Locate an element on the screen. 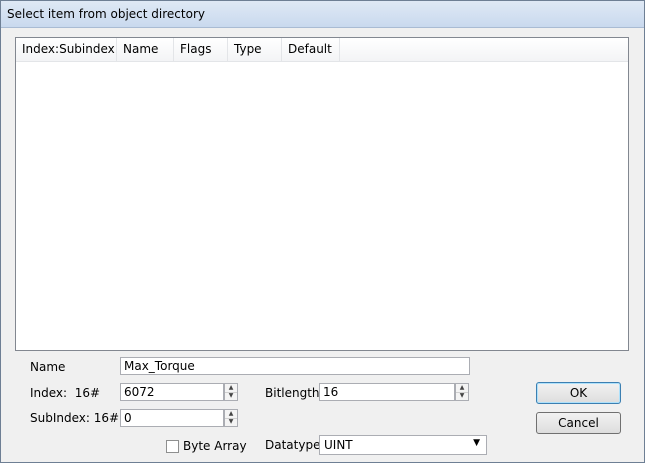  bitlength-down-arrow-icon: ▼ is located at coordinates (462, 396).